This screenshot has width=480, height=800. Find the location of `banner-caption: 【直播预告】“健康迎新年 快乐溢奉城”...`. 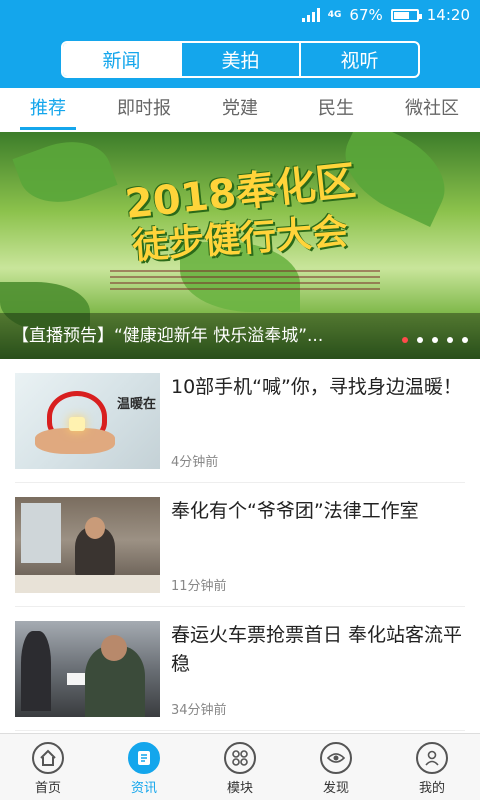

banner-caption: 【直播预告】“健康迎新年 快乐溢奉城”... is located at coordinates (240, 336).